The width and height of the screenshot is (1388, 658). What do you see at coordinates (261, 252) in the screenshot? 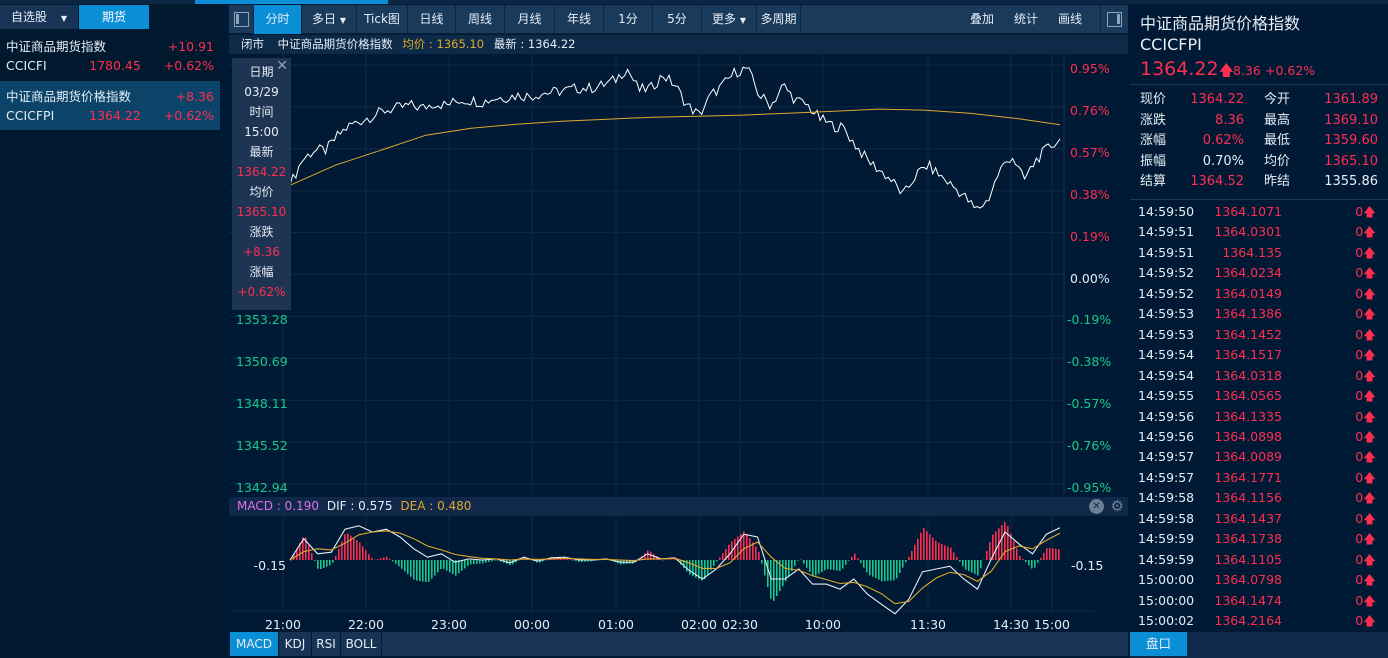
I see `tooltip-change: +8.36` at bounding box center [261, 252].